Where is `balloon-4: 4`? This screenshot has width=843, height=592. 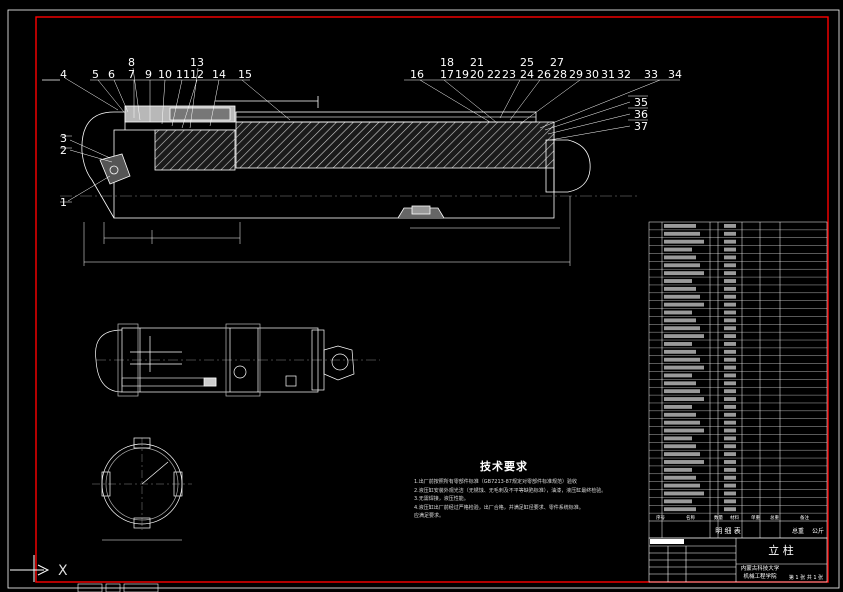 balloon-4: 4 is located at coordinates (63, 74).